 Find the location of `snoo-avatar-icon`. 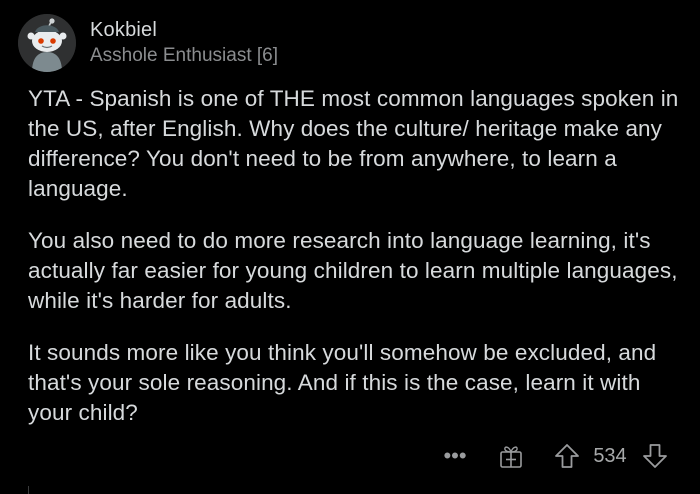

snoo-avatar-icon is located at coordinates (47, 43).